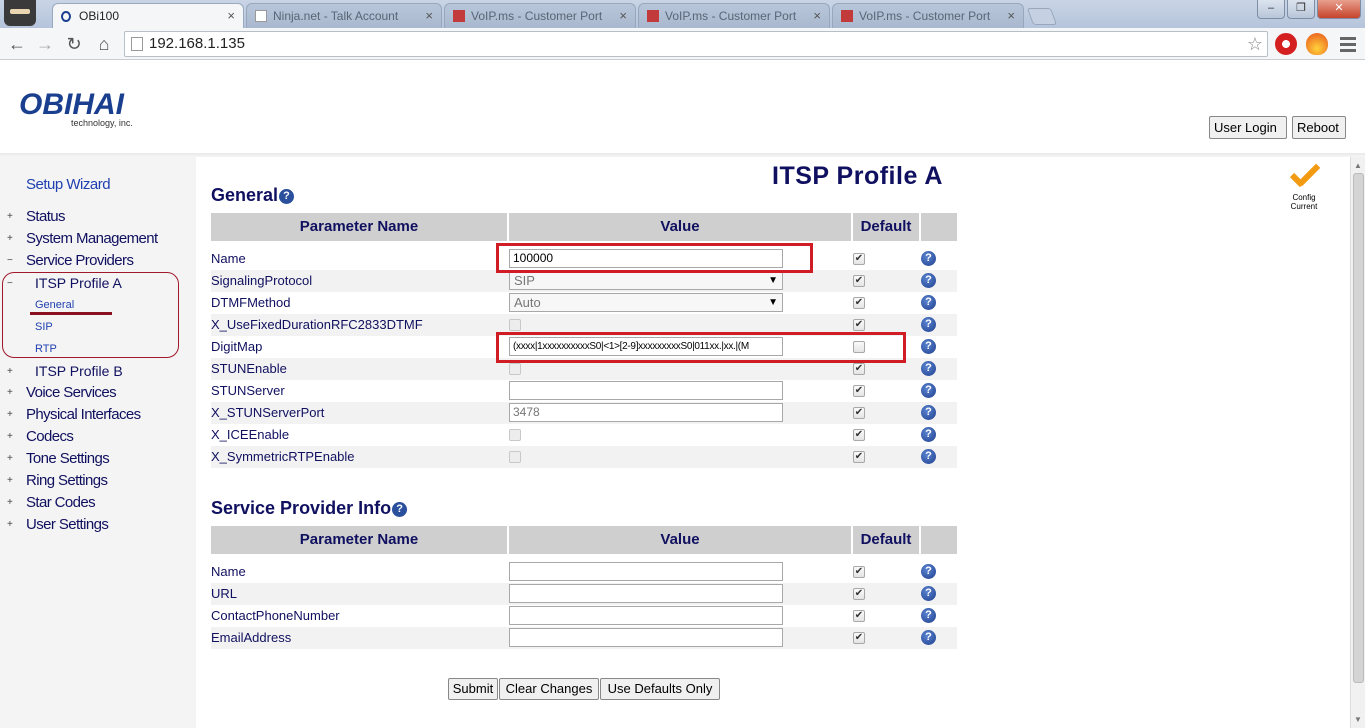 The image size is (1365, 728). Describe the element at coordinates (549, 689) in the screenshot. I see `clear-changes-button: Clear Changes` at that location.